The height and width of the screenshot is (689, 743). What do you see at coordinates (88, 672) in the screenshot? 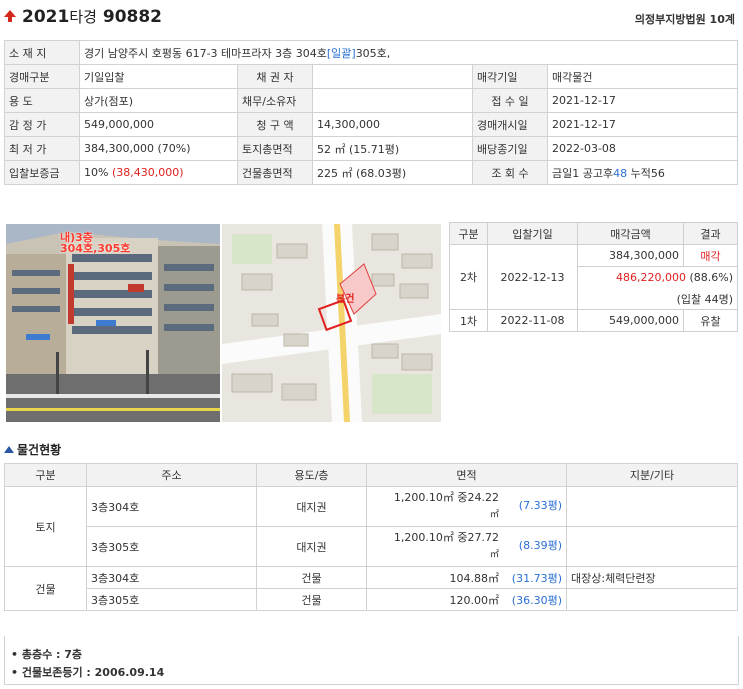
I see `registration-date: • 건물보존등기 : 2006.09.14` at bounding box center [88, 672].